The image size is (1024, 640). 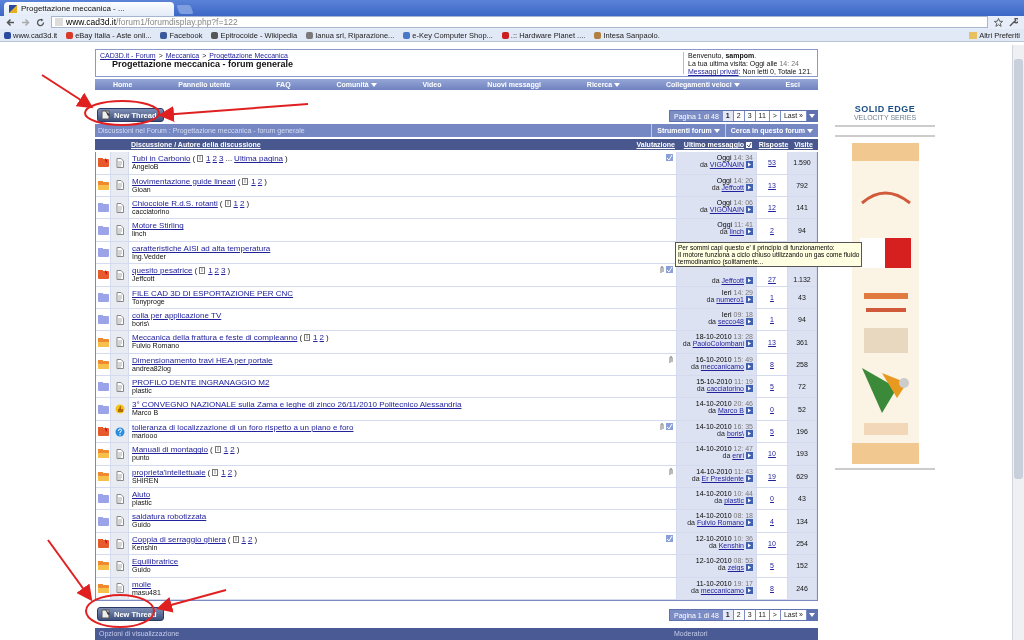 What do you see at coordinates (519, 22) in the screenshot?
I see `address-field: www.cad3d.it/forum1/forumdisplay.php?f=122` at bounding box center [519, 22].